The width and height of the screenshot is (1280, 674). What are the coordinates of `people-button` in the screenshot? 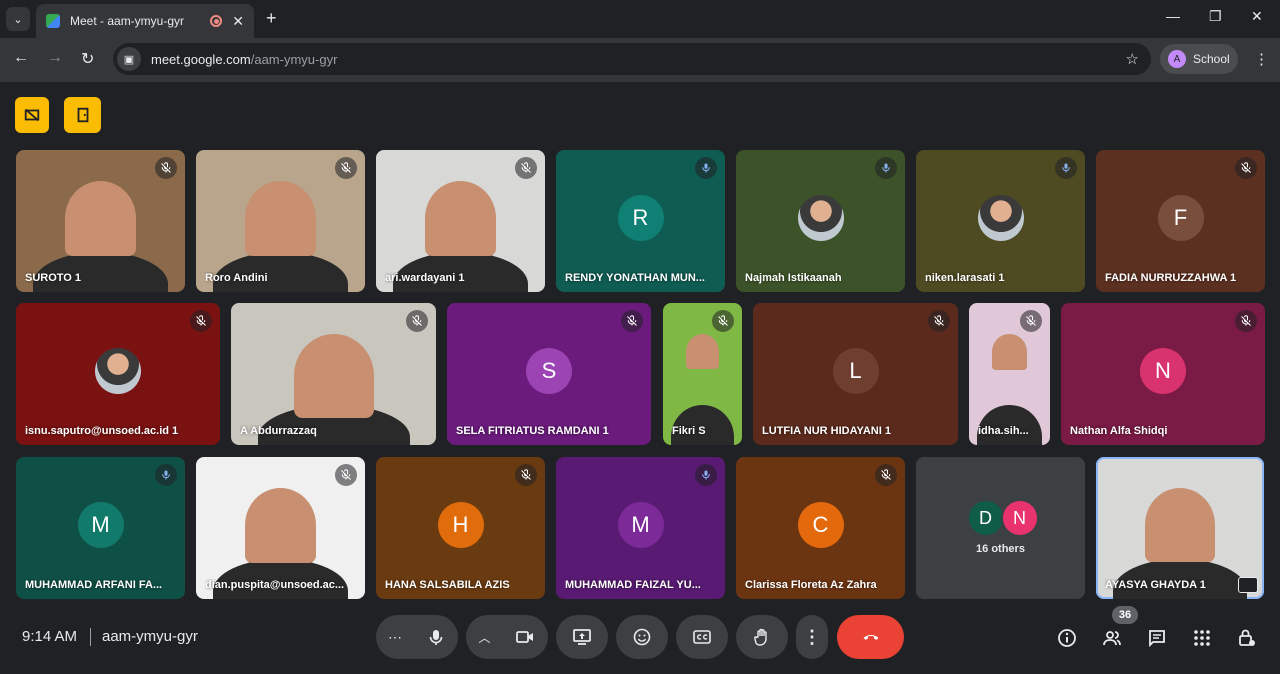 It's located at (1112, 638).